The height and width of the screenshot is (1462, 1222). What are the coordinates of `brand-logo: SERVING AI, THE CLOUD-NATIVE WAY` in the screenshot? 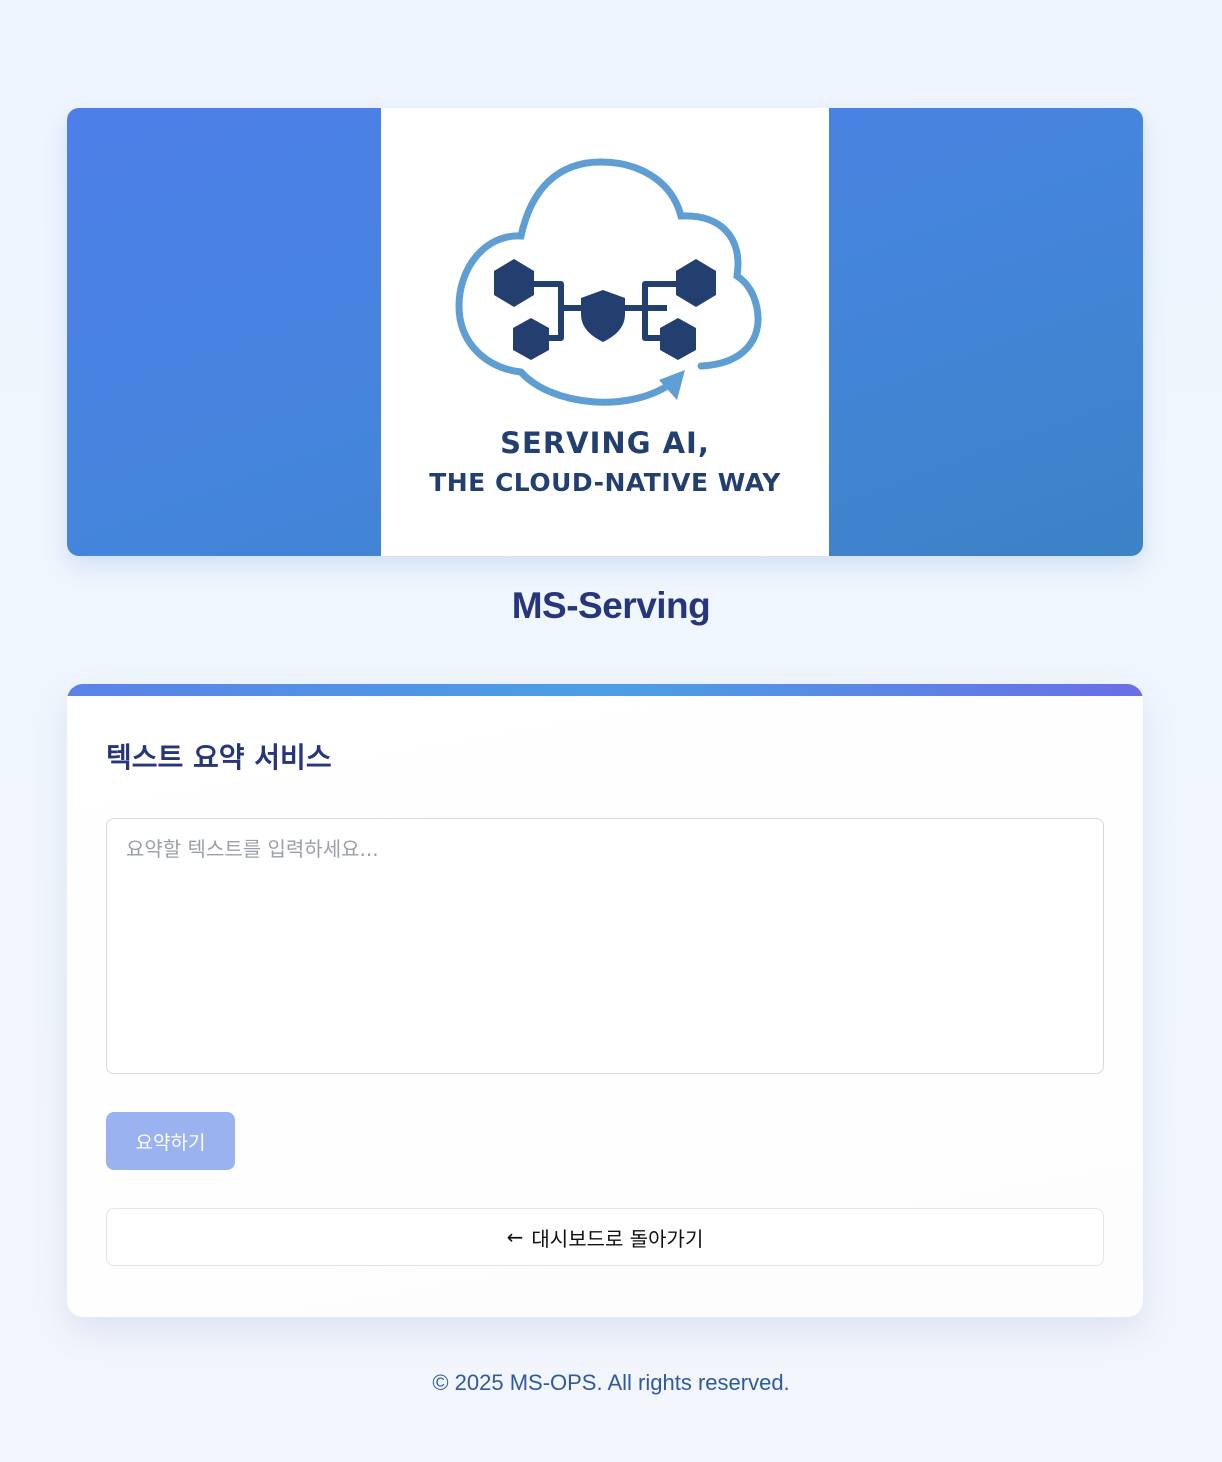 It's located at (605, 332).